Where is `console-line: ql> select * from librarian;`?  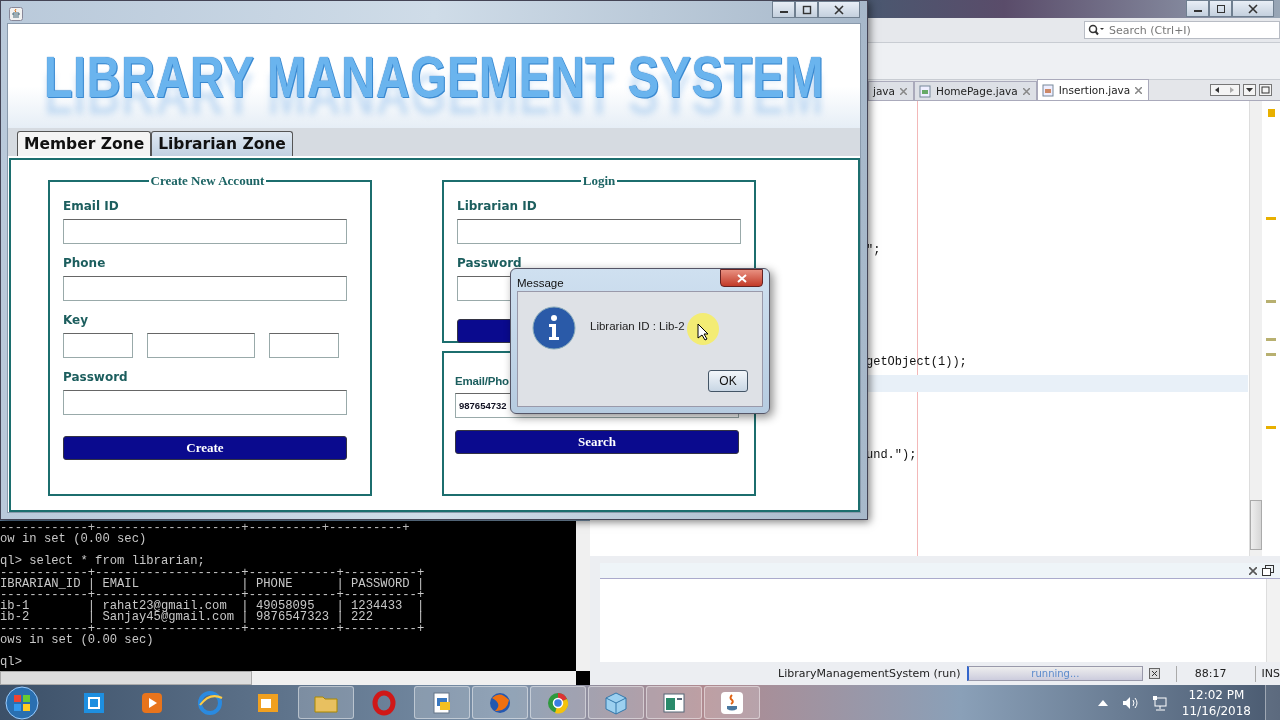
console-line: ql> select * from librarian; is located at coordinates (102, 562).